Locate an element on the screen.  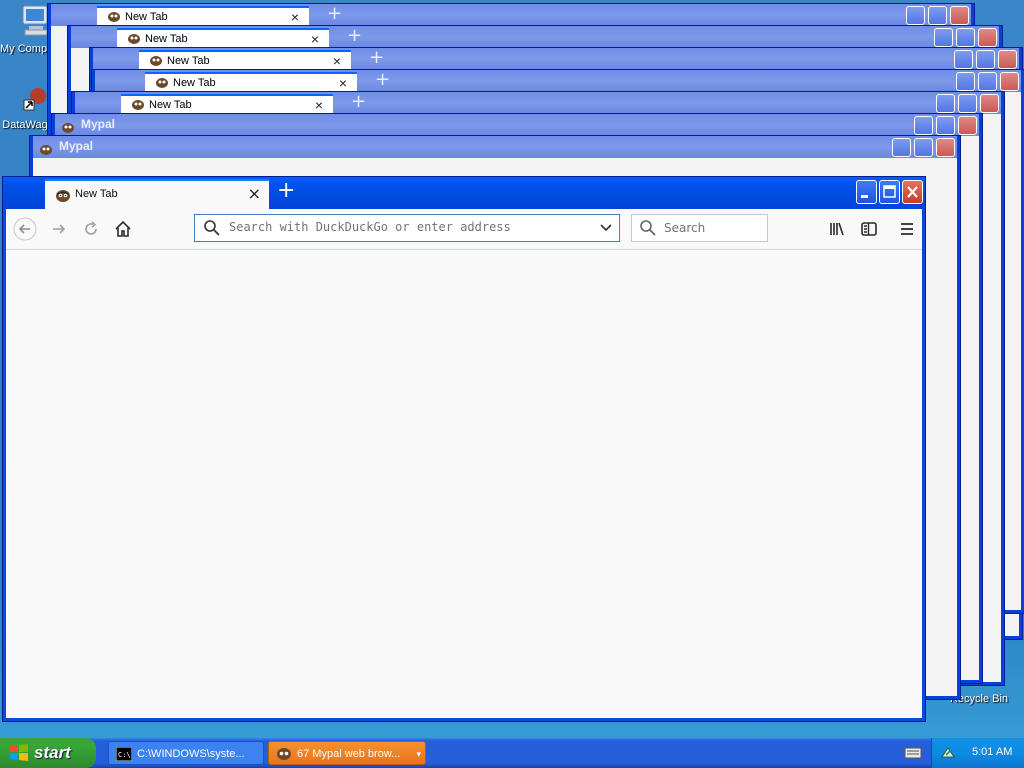
reload-button is located at coordinates (91, 229).